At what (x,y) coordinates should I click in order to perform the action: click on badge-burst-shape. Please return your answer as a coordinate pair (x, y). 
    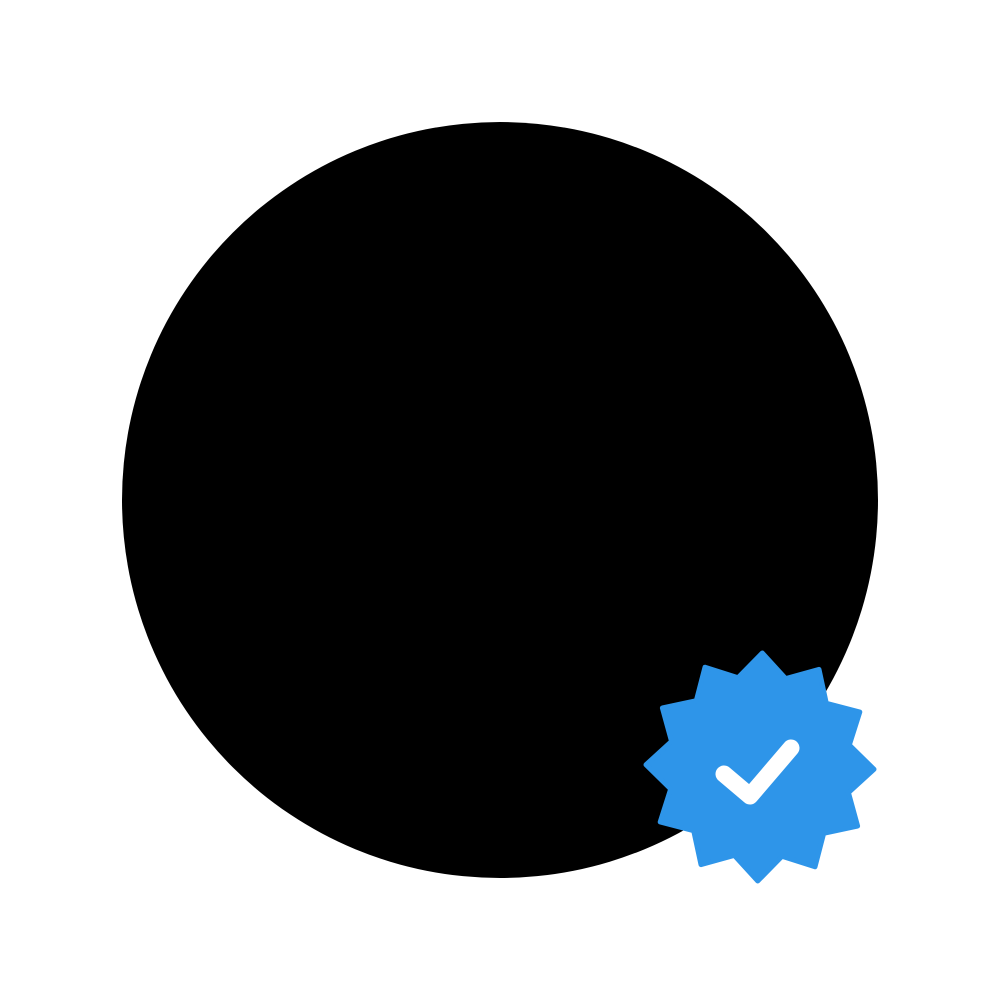
    Looking at the image, I should click on (760, 767).